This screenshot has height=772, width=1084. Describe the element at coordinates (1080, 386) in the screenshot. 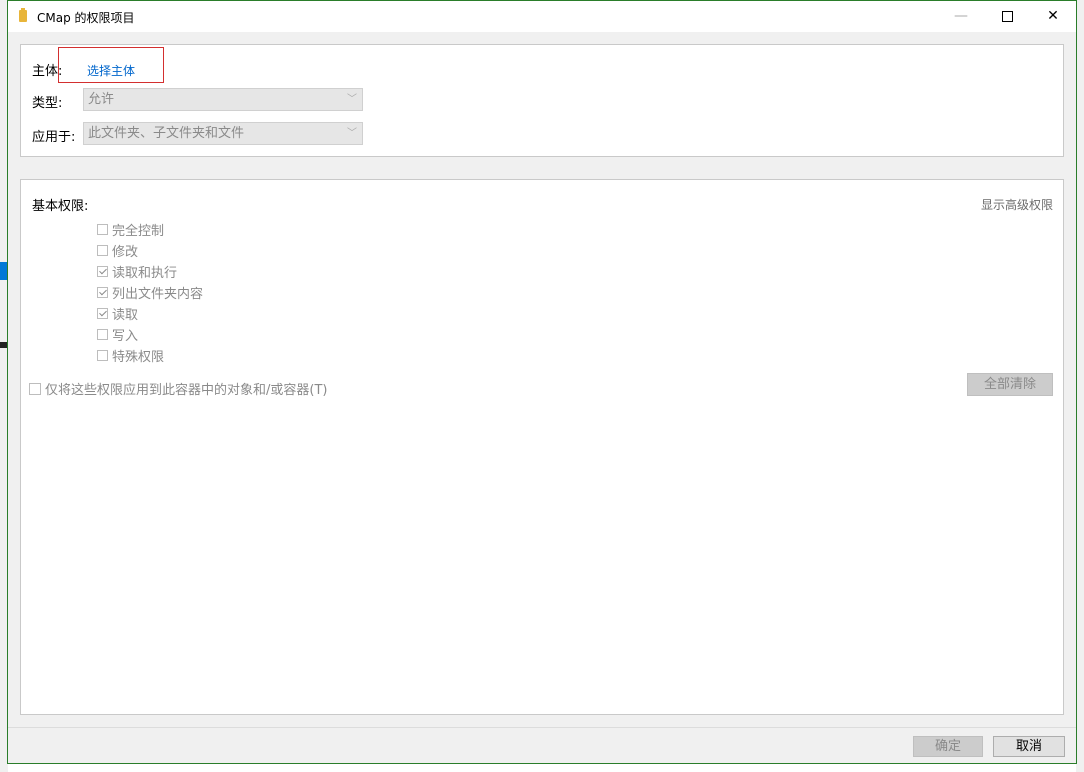

I see `background-window-right` at that location.